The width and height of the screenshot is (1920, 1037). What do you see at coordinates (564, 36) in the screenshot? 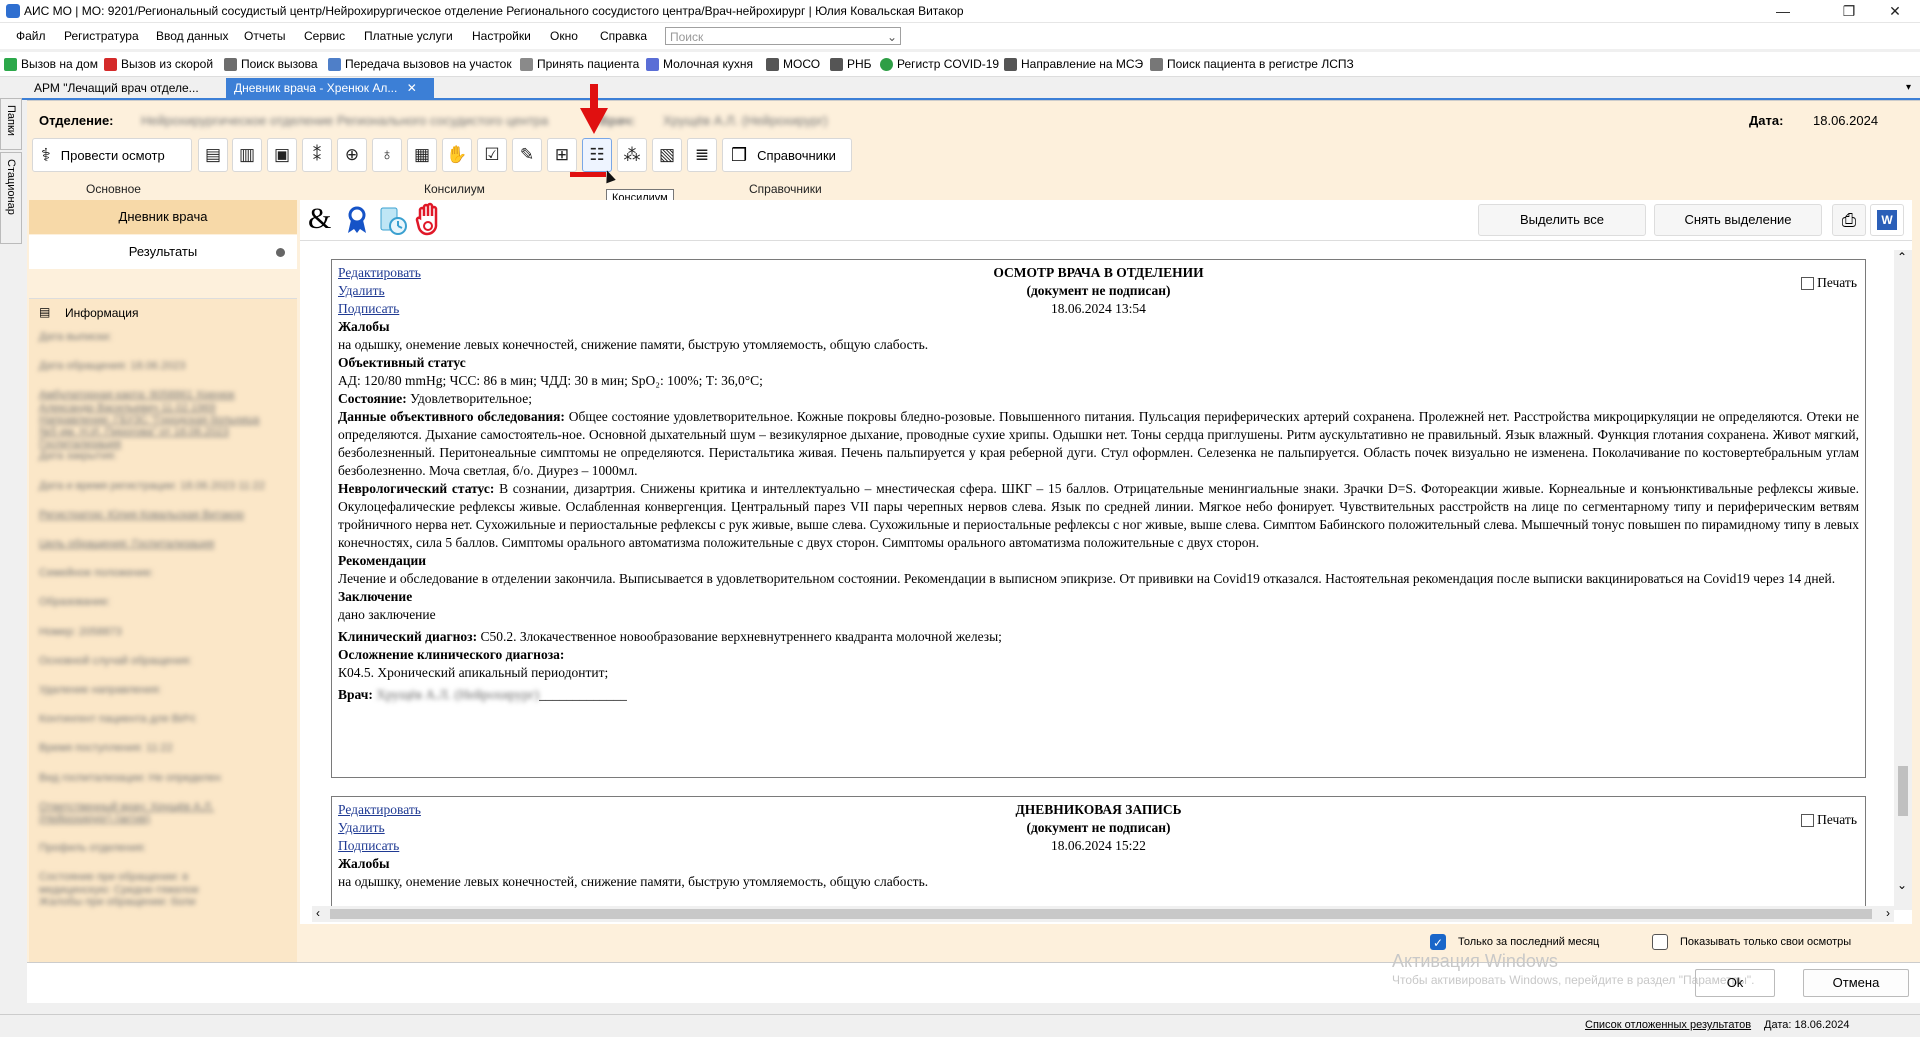
I see `menu-window: Окно` at bounding box center [564, 36].